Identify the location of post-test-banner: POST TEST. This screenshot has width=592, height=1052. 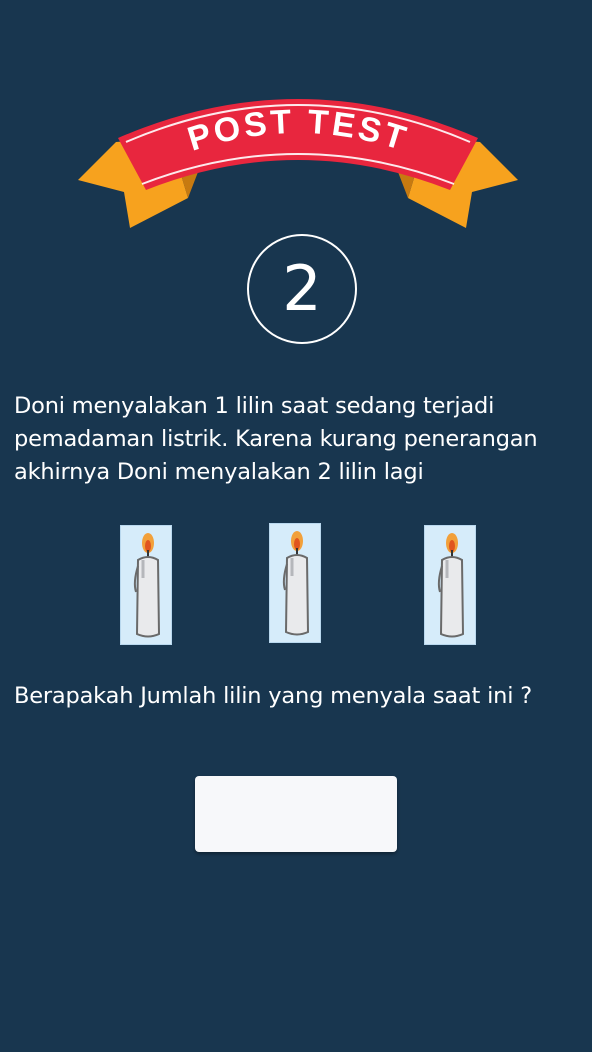
(298, 163).